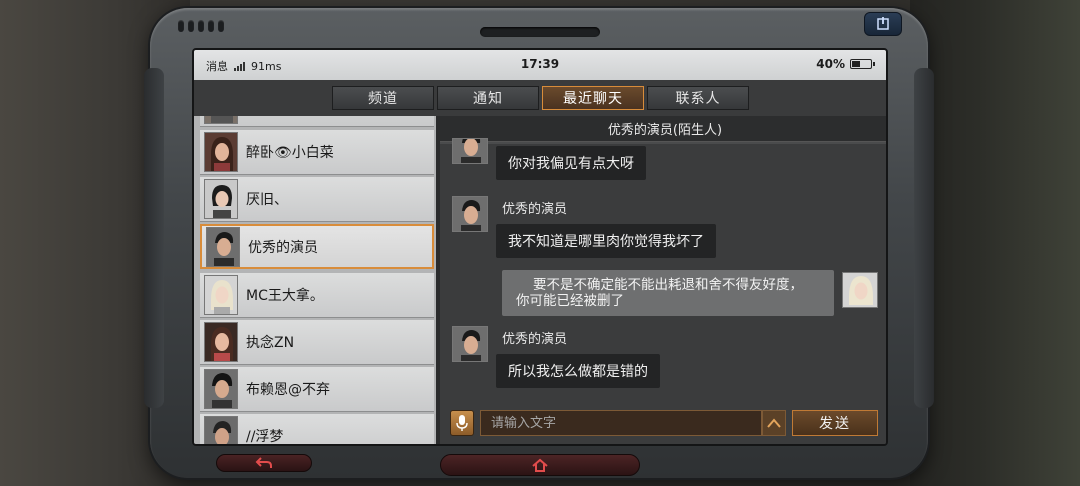 This screenshot has width=1080, height=486. I want to click on exit-button, so click(883, 24).